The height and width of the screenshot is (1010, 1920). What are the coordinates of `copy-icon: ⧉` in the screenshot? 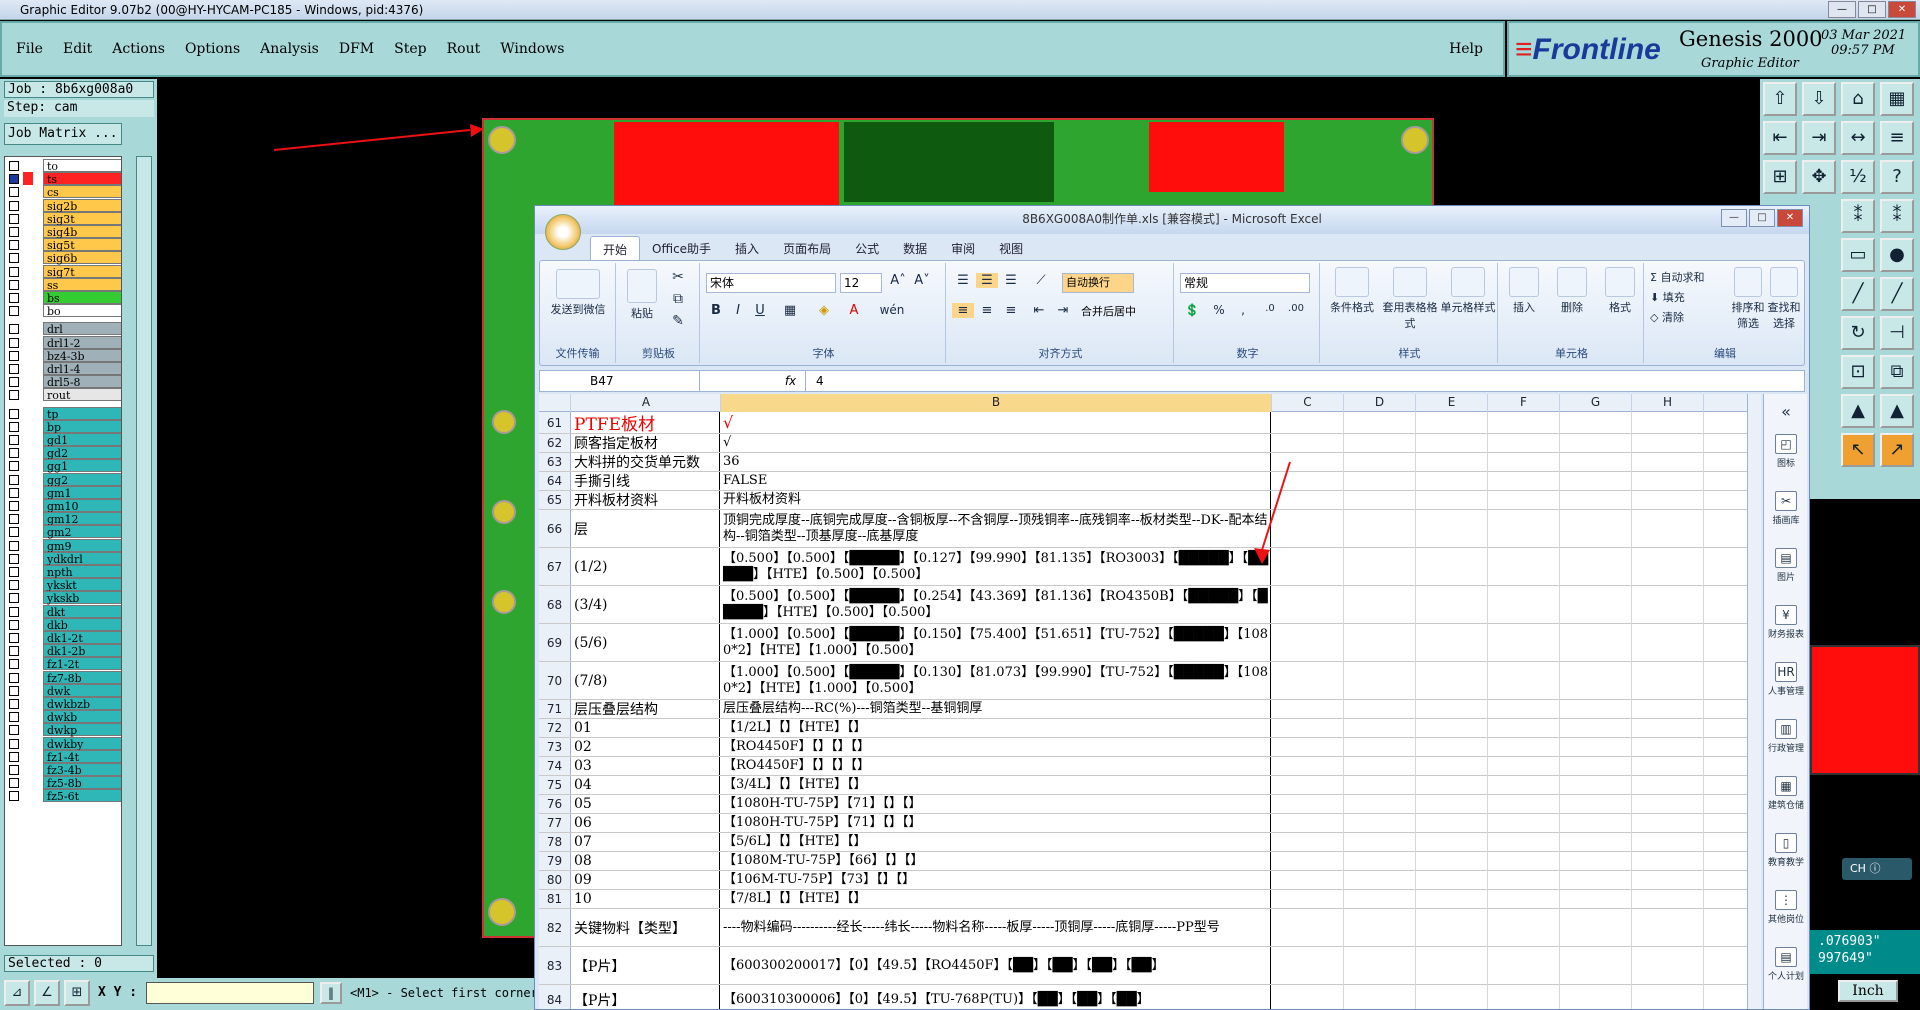 It's located at (678, 299).